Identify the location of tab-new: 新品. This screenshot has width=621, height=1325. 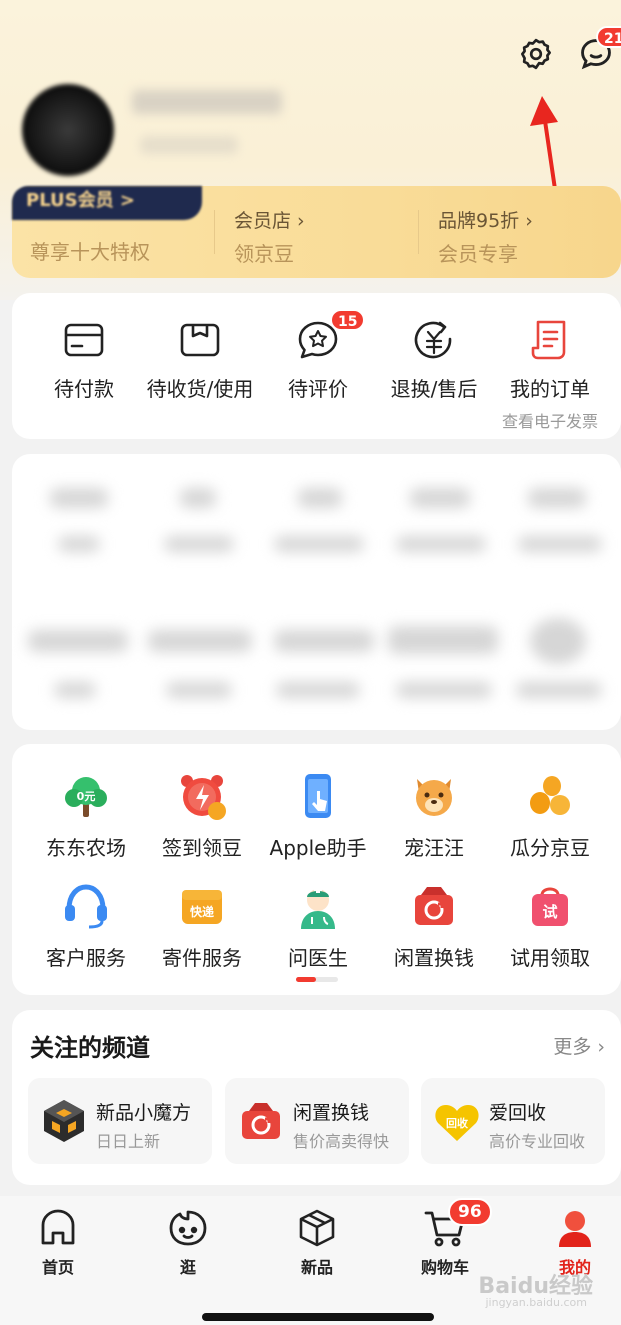
(317, 1242).